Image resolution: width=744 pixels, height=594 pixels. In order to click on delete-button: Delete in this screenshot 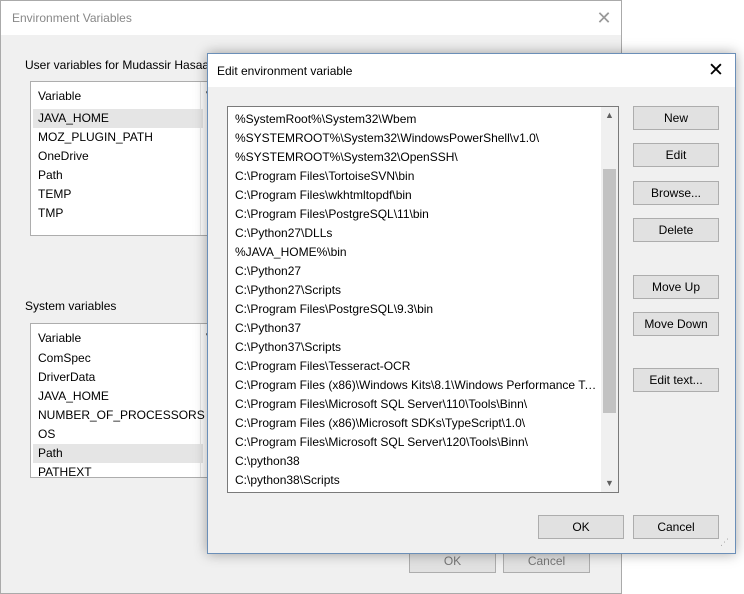, I will do `click(676, 230)`.